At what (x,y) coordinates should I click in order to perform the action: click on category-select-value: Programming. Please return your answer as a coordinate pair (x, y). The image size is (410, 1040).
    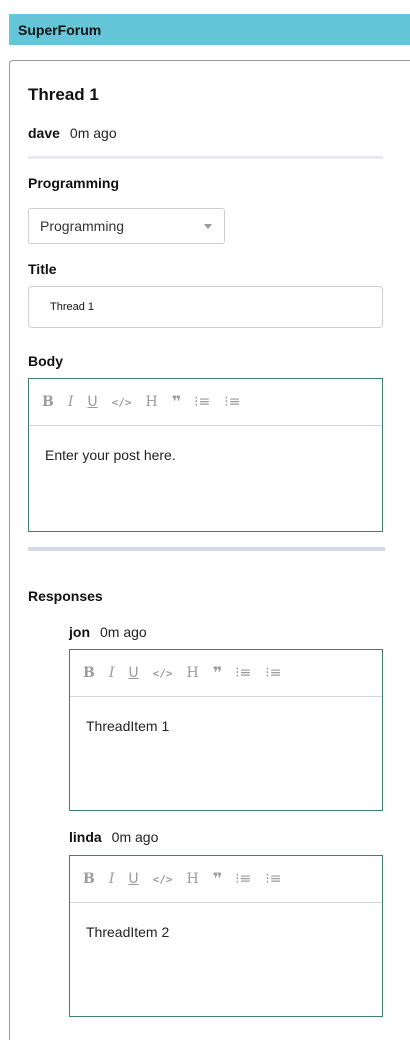
    Looking at the image, I should click on (82, 226).